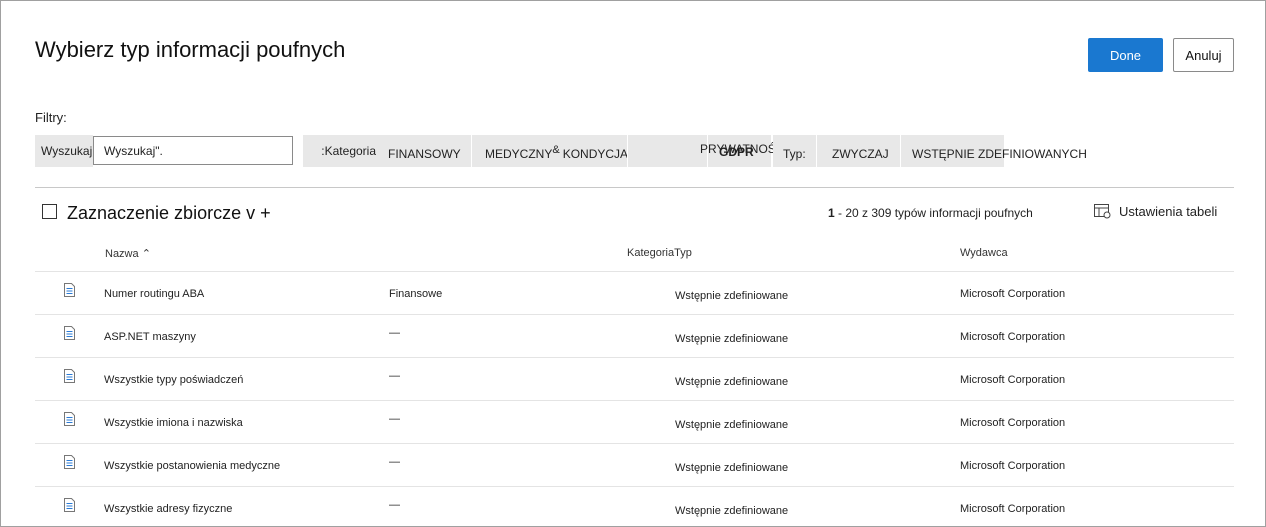  I want to click on sort-ascending-icon: ⌃, so click(146, 254).